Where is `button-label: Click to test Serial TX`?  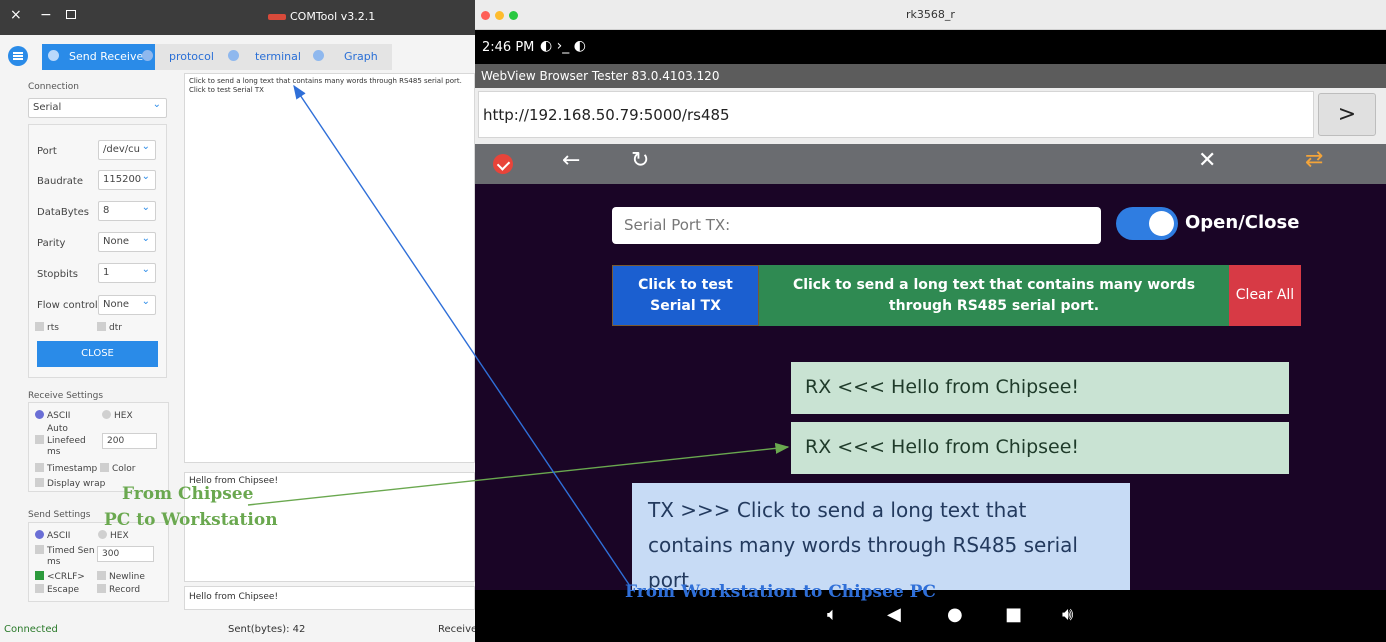 button-label: Click to test Serial TX is located at coordinates (685, 295).